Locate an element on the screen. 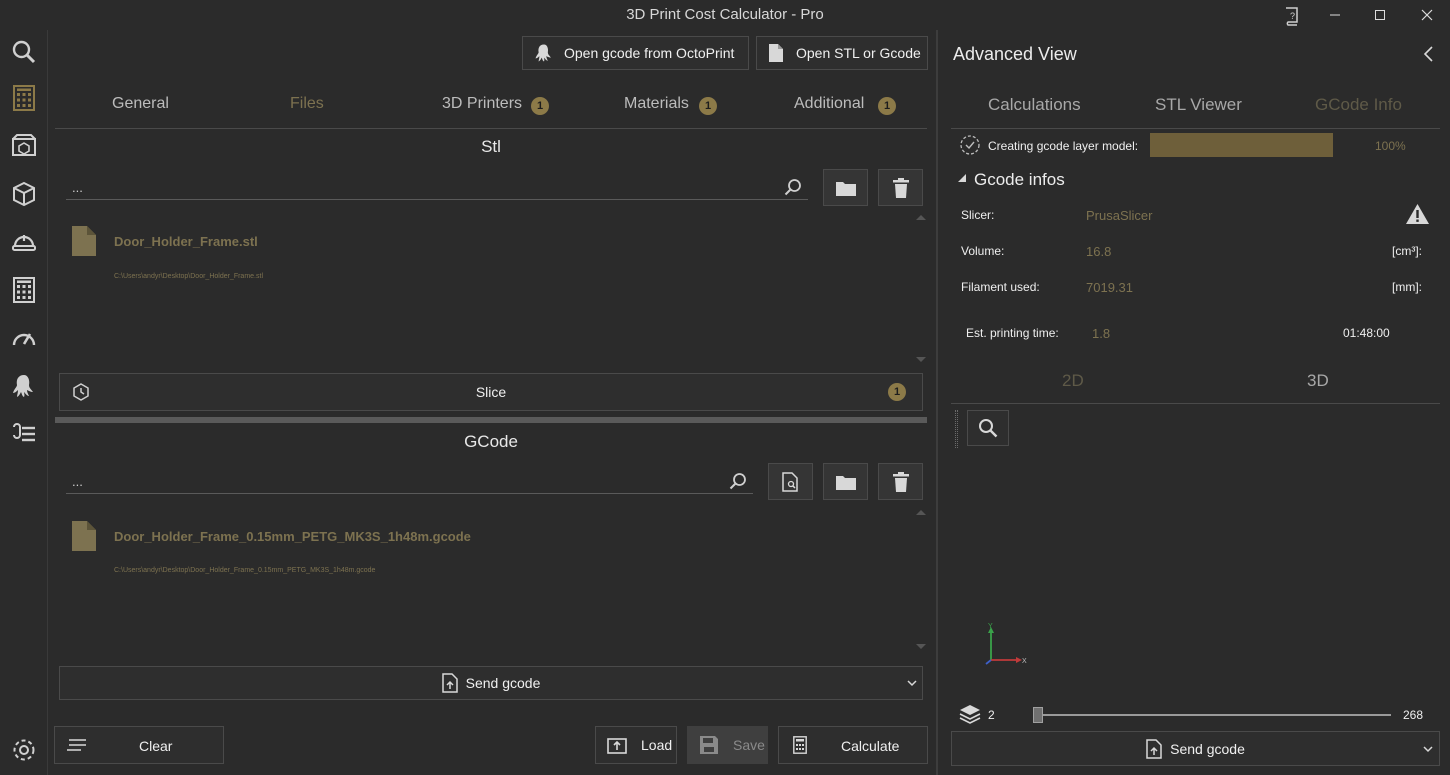  send-gcode-label: Send gcode is located at coordinates (503, 683).